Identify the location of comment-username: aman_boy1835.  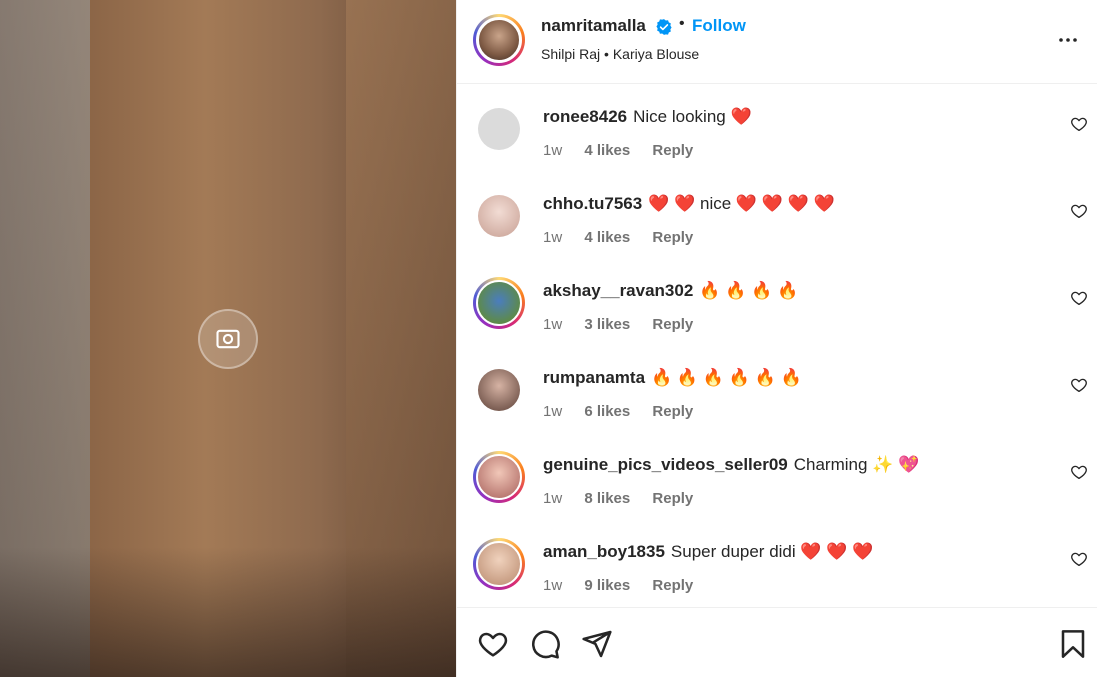
(604, 551).